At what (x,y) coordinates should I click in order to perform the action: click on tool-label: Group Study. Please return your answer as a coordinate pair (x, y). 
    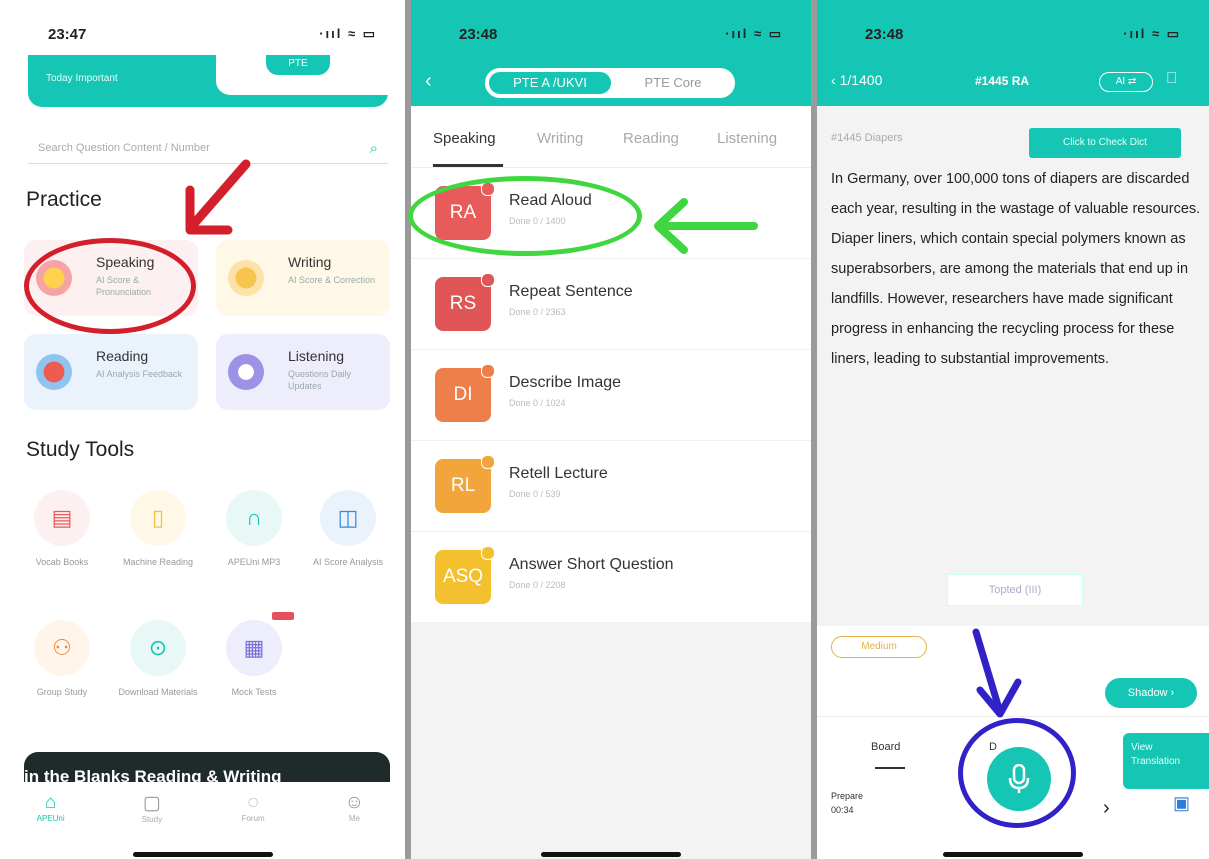
    Looking at the image, I should click on (62, 692).